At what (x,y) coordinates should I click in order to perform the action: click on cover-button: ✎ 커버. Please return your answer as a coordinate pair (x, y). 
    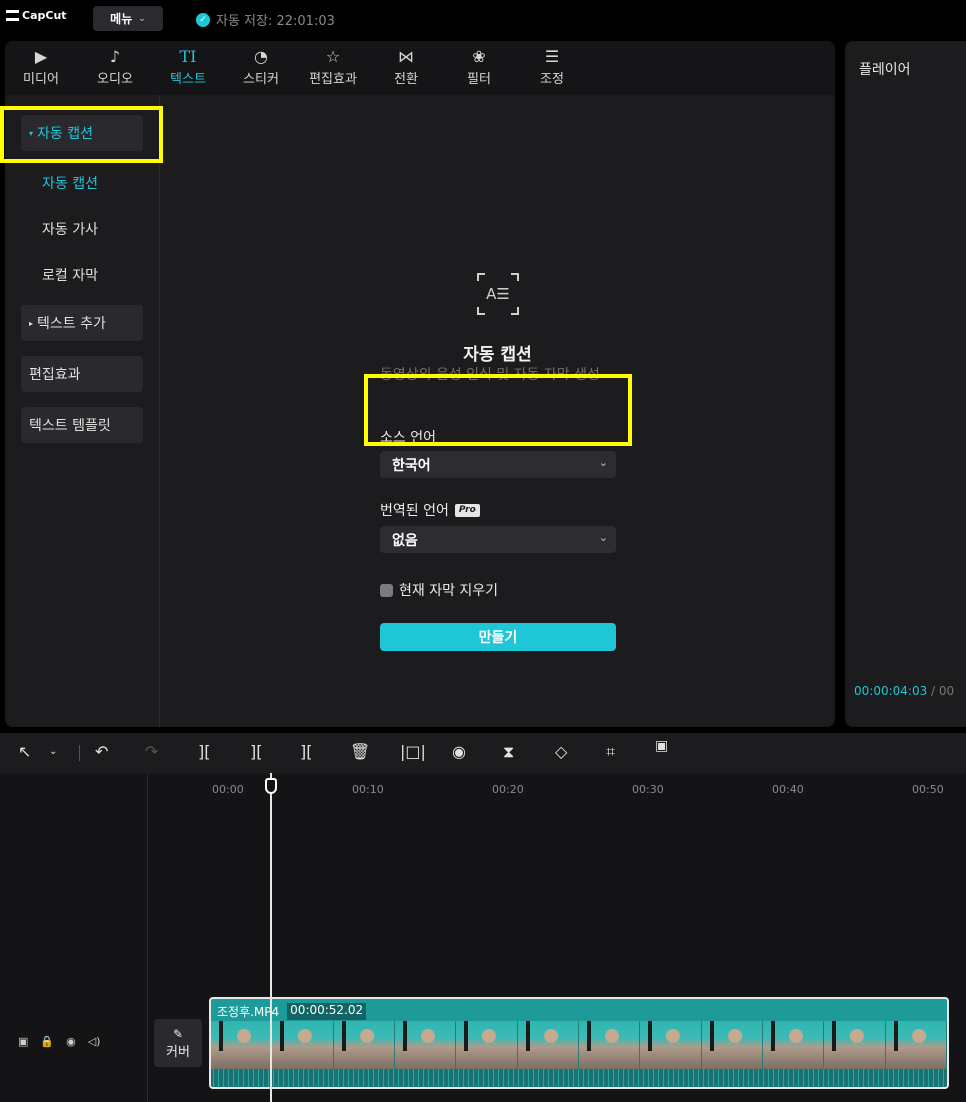
    Looking at the image, I should click on (178, 1043).